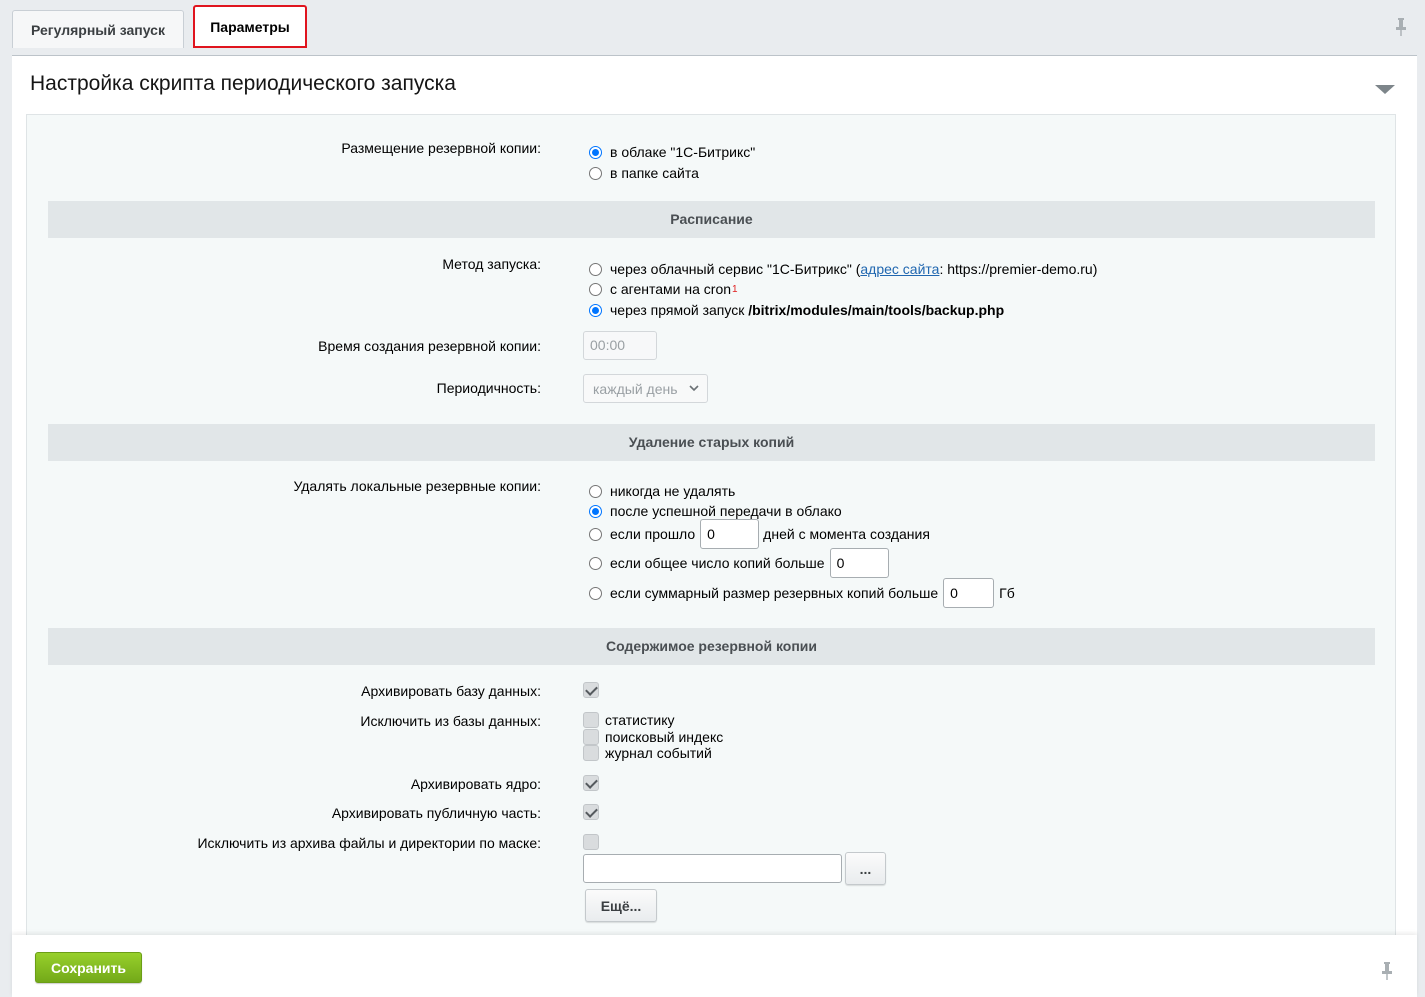 The height and width of the screenshot is (997, 1425). What do you see at coordinates (595, 491) in the screenshot?
I see `delete-never-radio` at bounding box center [595, 491].